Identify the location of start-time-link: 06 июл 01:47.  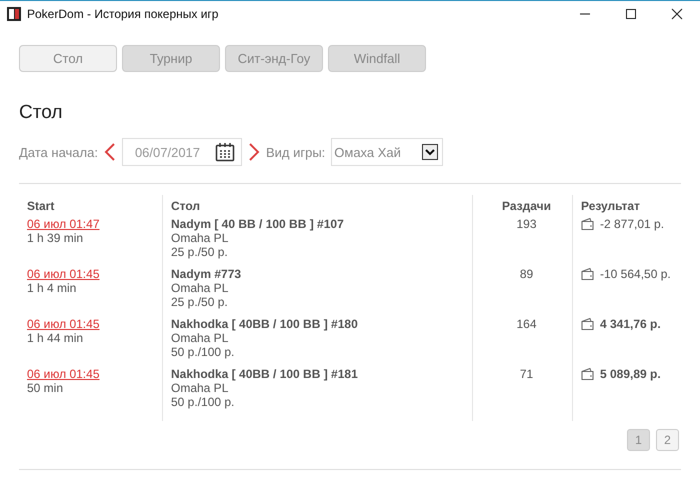
(63, 224).